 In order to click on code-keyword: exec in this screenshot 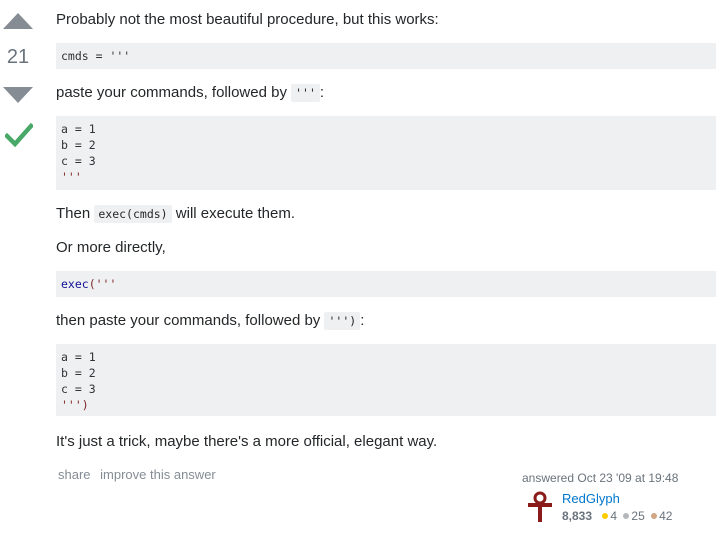, I will do `click(75, 284)`.